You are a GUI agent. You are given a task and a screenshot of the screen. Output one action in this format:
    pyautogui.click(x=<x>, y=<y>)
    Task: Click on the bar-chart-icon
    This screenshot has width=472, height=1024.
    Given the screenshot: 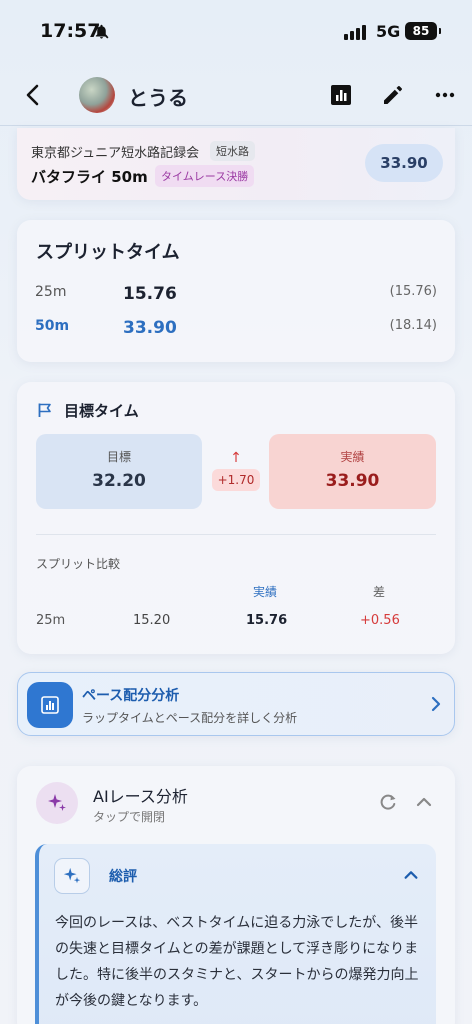 What is the action you would take?
    pyautogui.click(x=50, y=705)
    